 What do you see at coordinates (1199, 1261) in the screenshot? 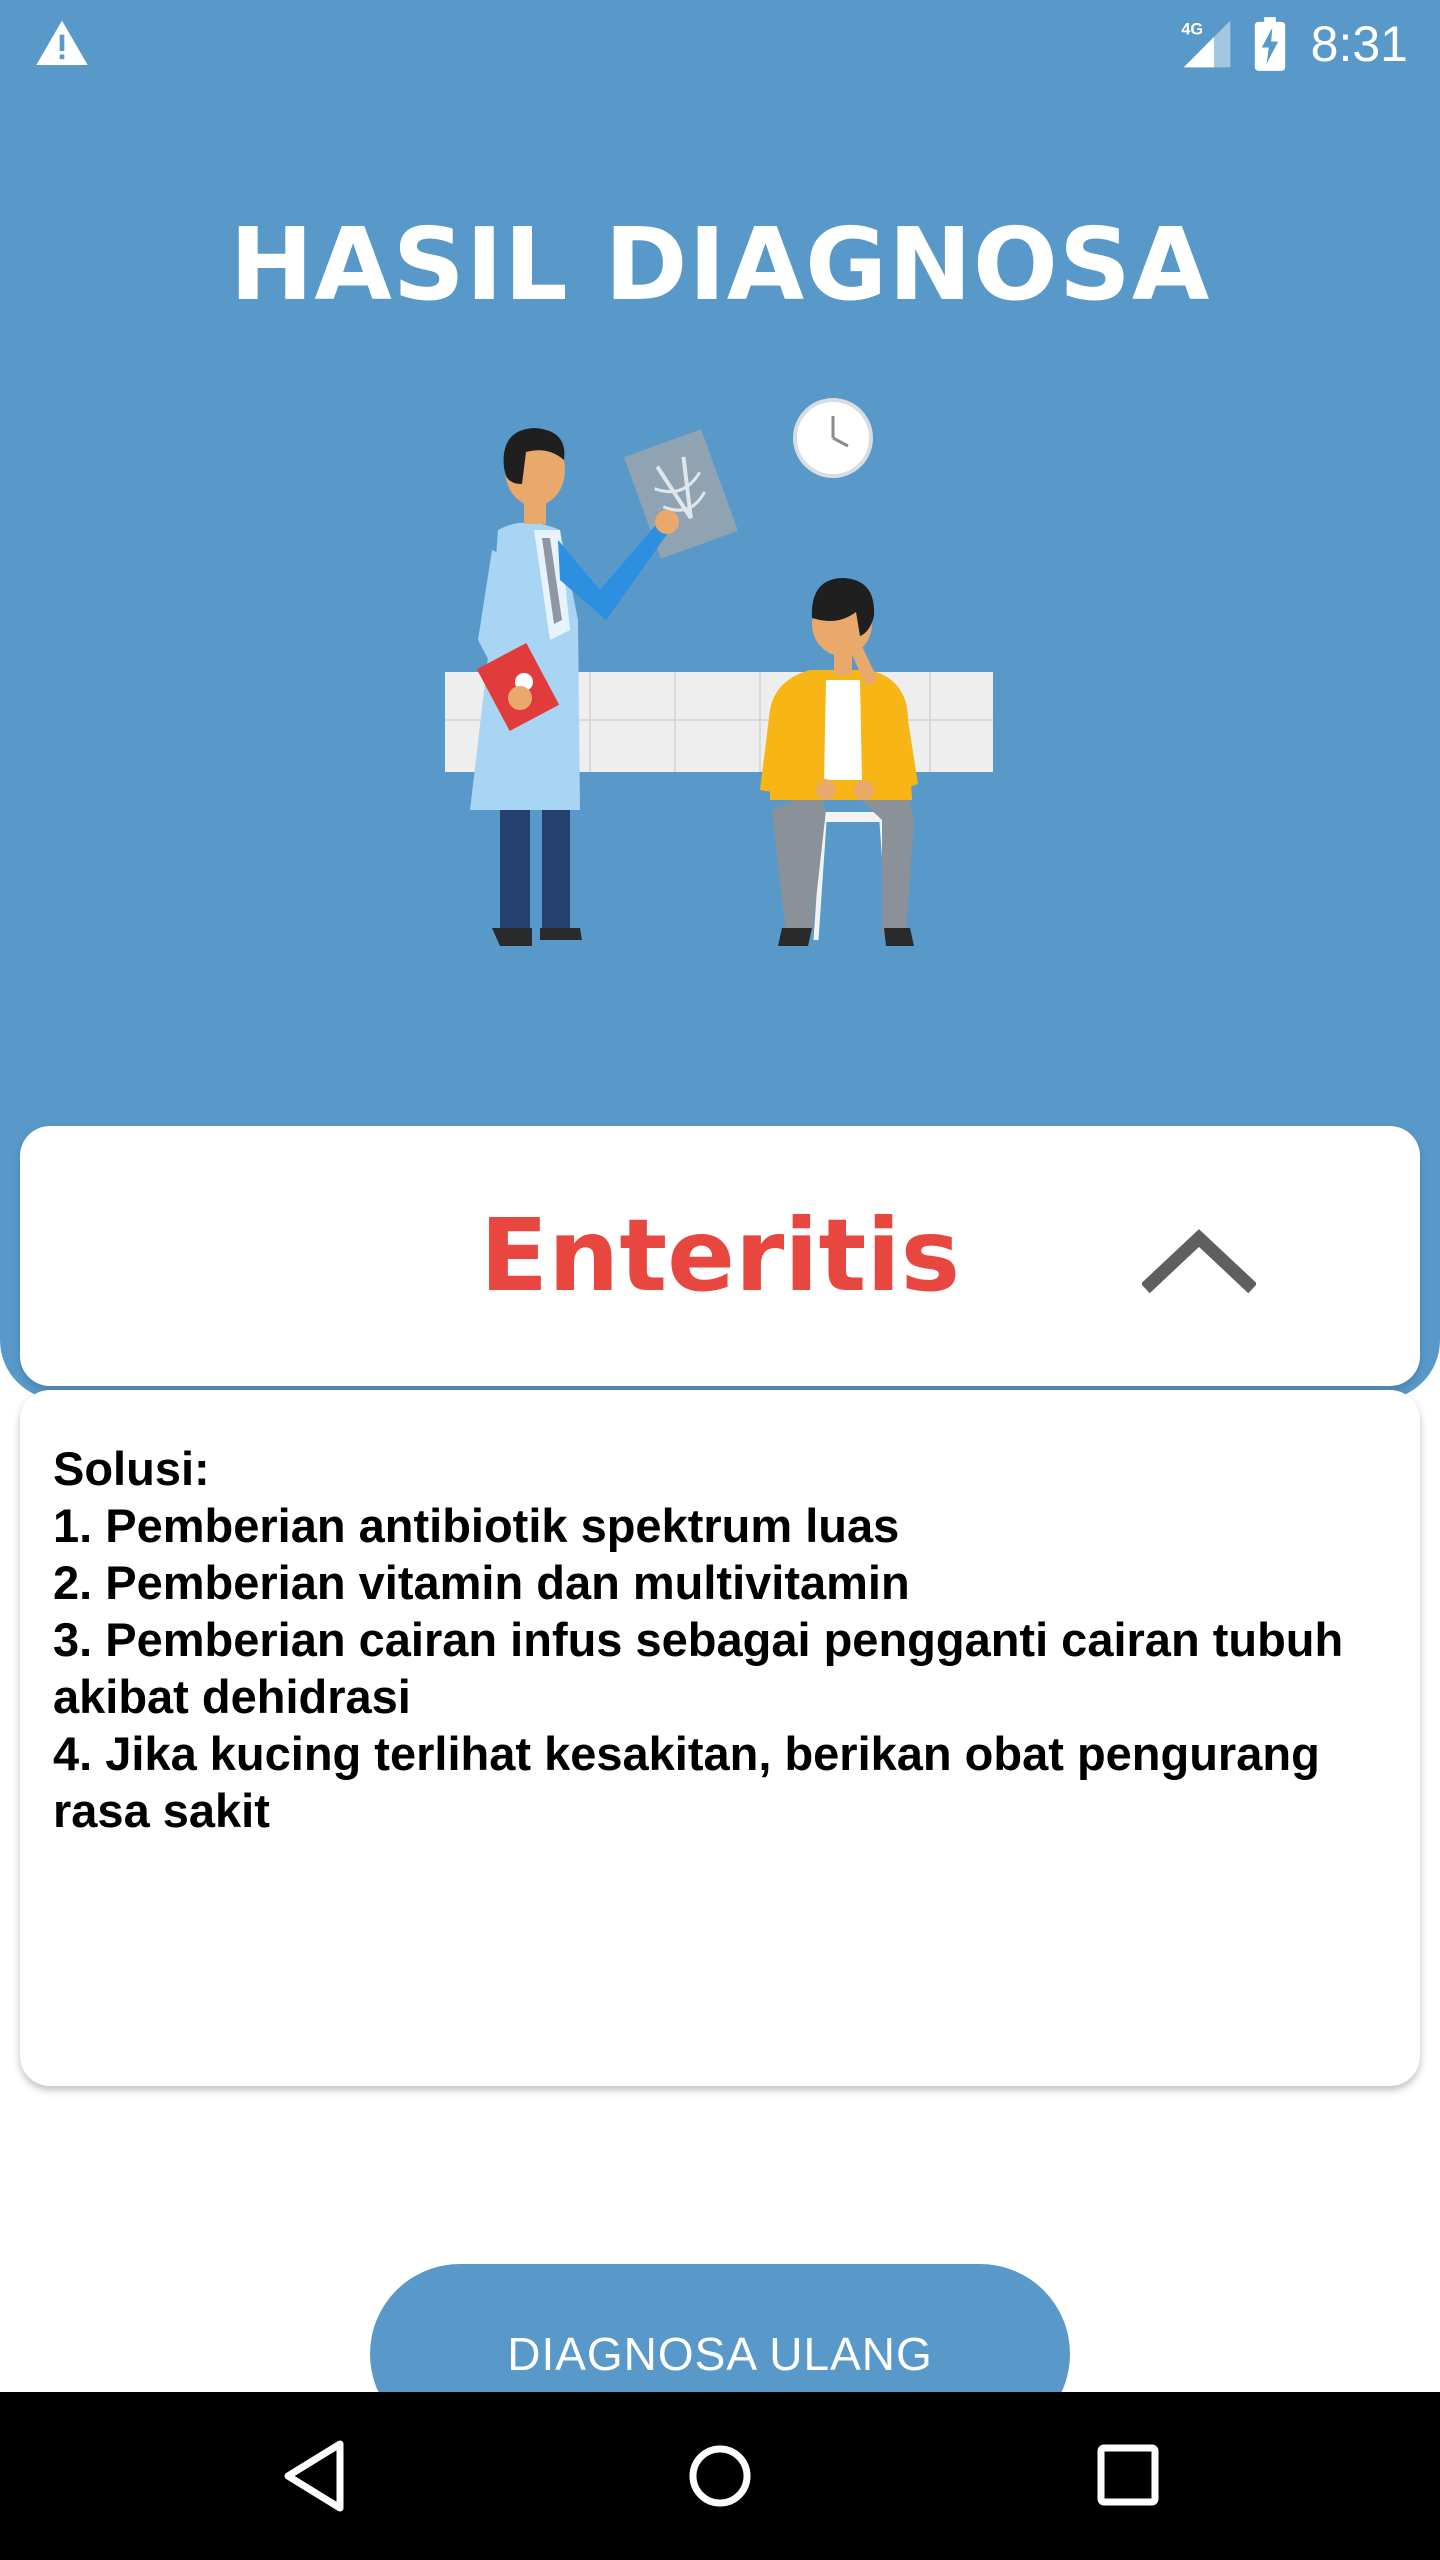
I see `chevron-up-icon` at bounding box center [1199, 1261].